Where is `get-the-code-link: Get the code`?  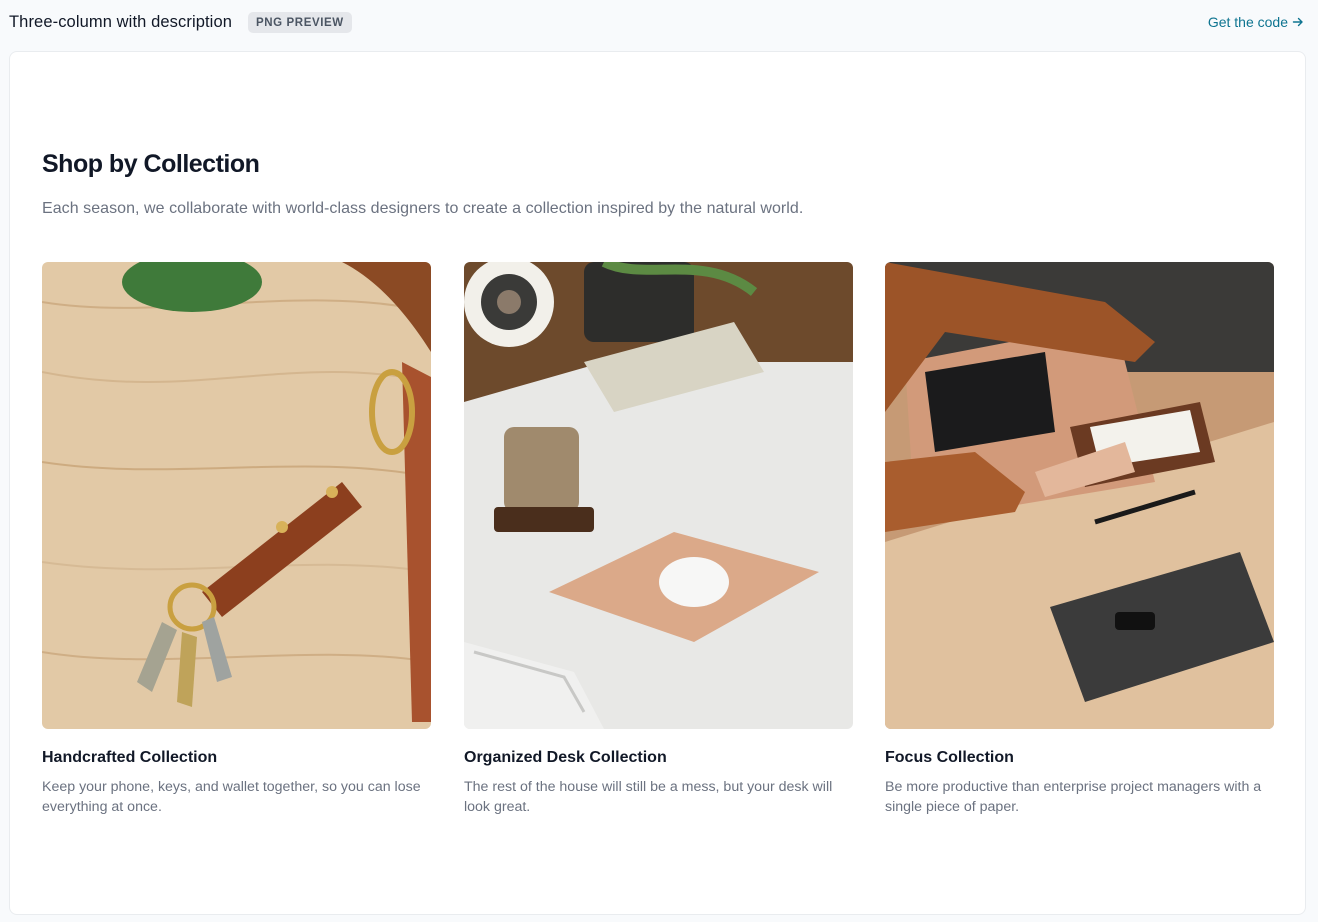
get-the-code-link: Get the code is located at coordinates (1256, 22).